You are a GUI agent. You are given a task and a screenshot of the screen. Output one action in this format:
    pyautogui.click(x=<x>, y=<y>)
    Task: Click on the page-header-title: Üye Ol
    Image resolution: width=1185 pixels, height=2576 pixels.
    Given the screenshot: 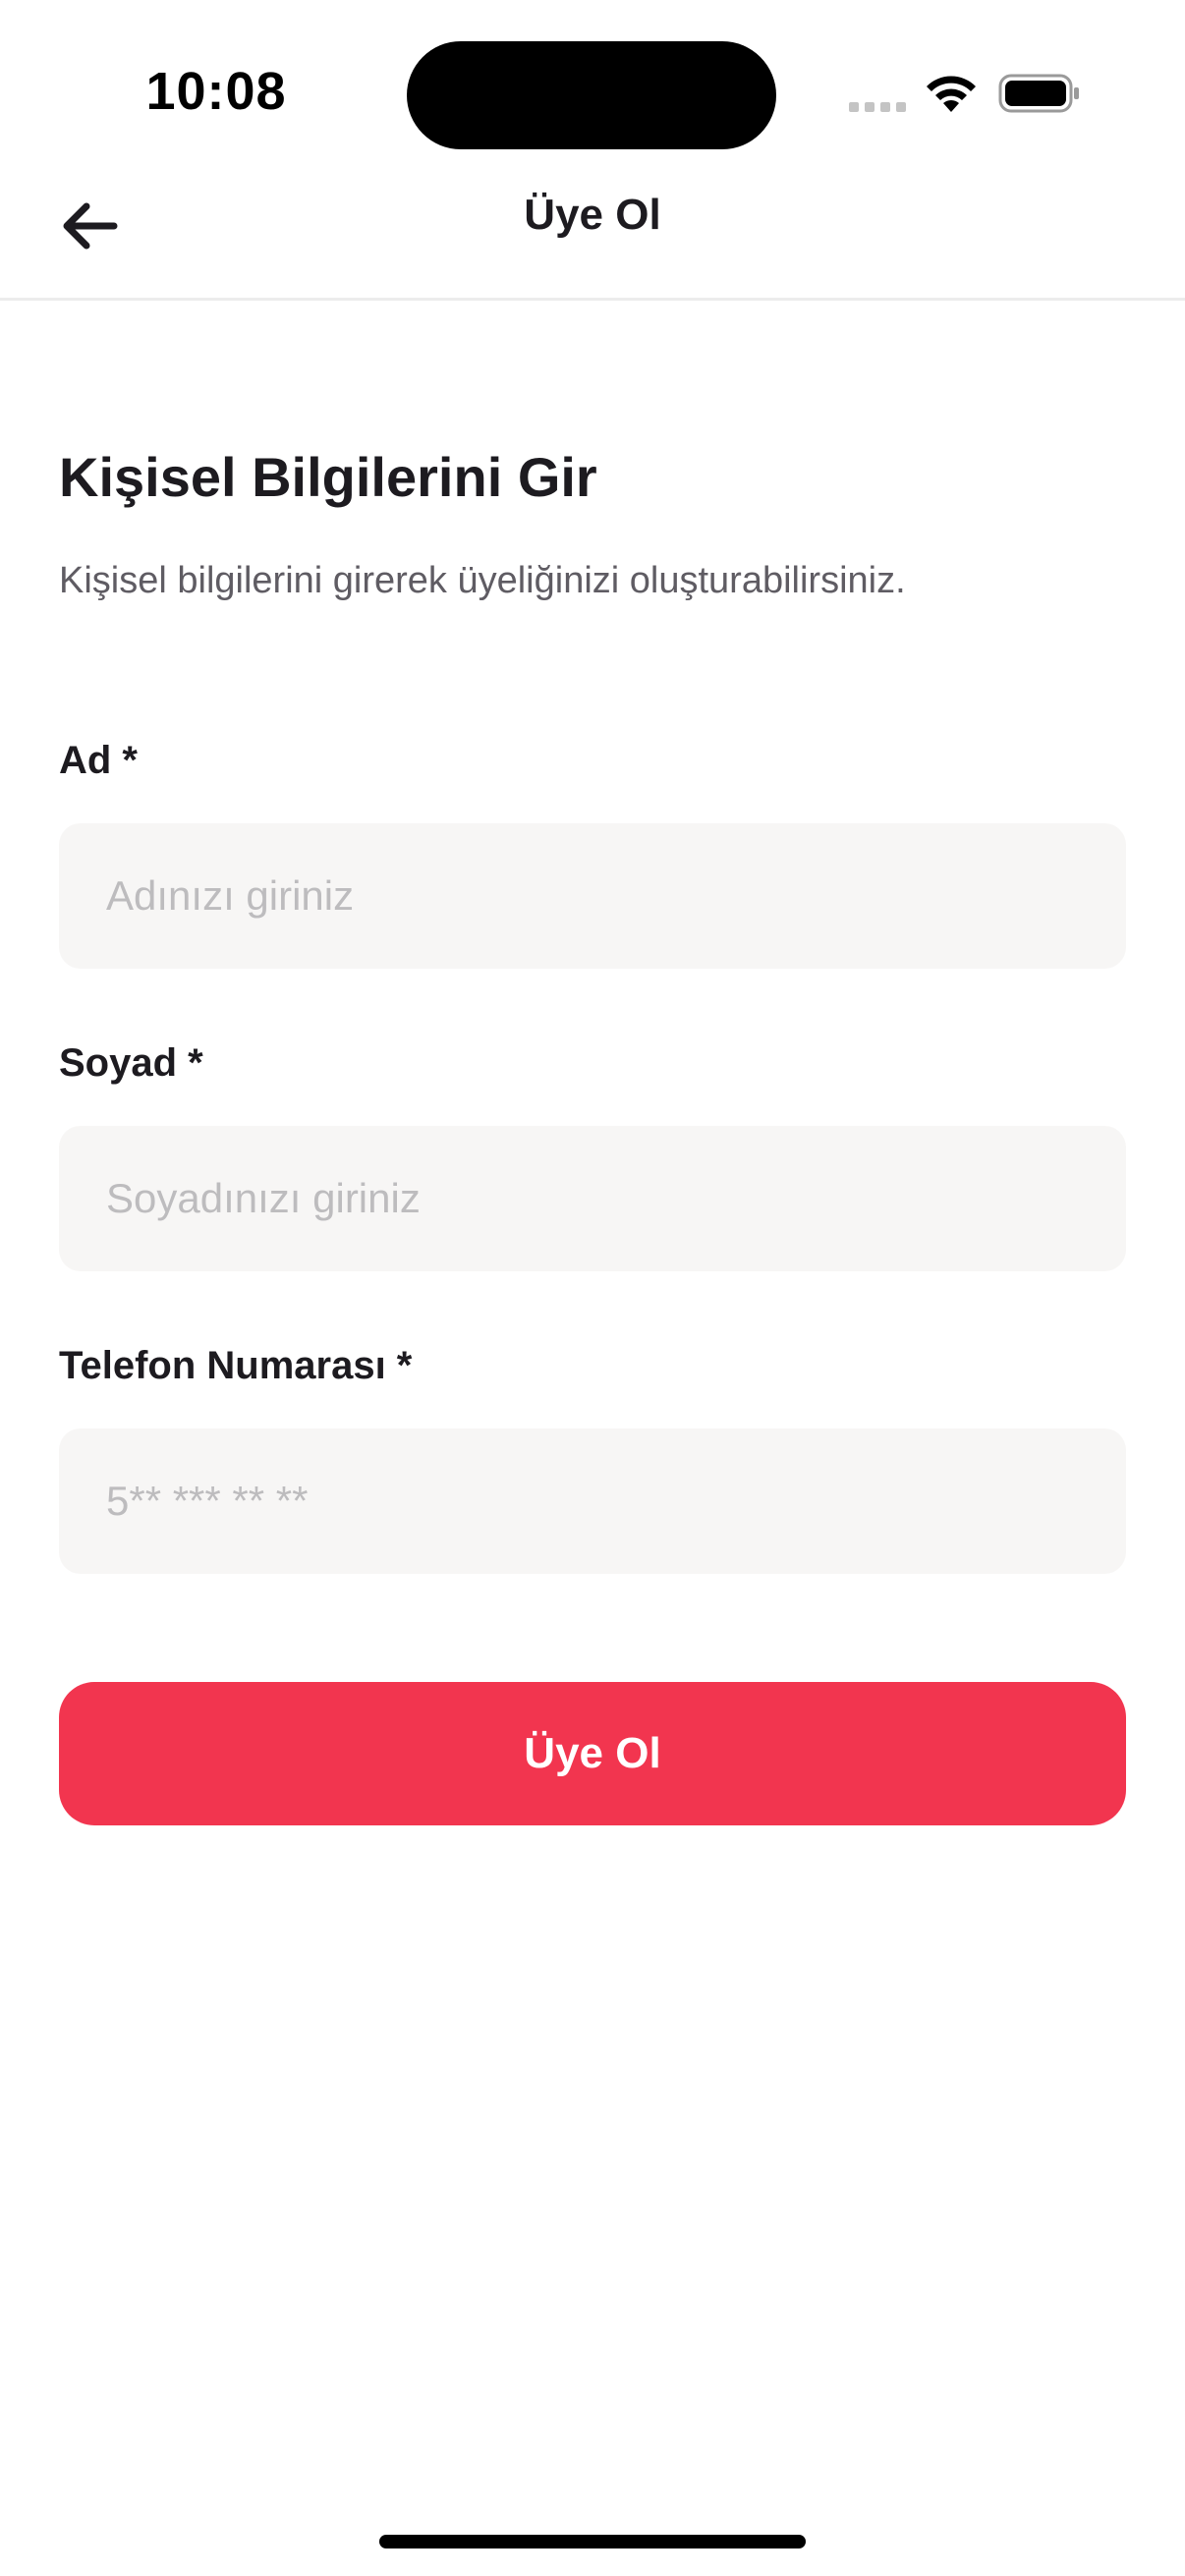 What is the action you would take?
    pyautogui.click(x=592, y=215)
    